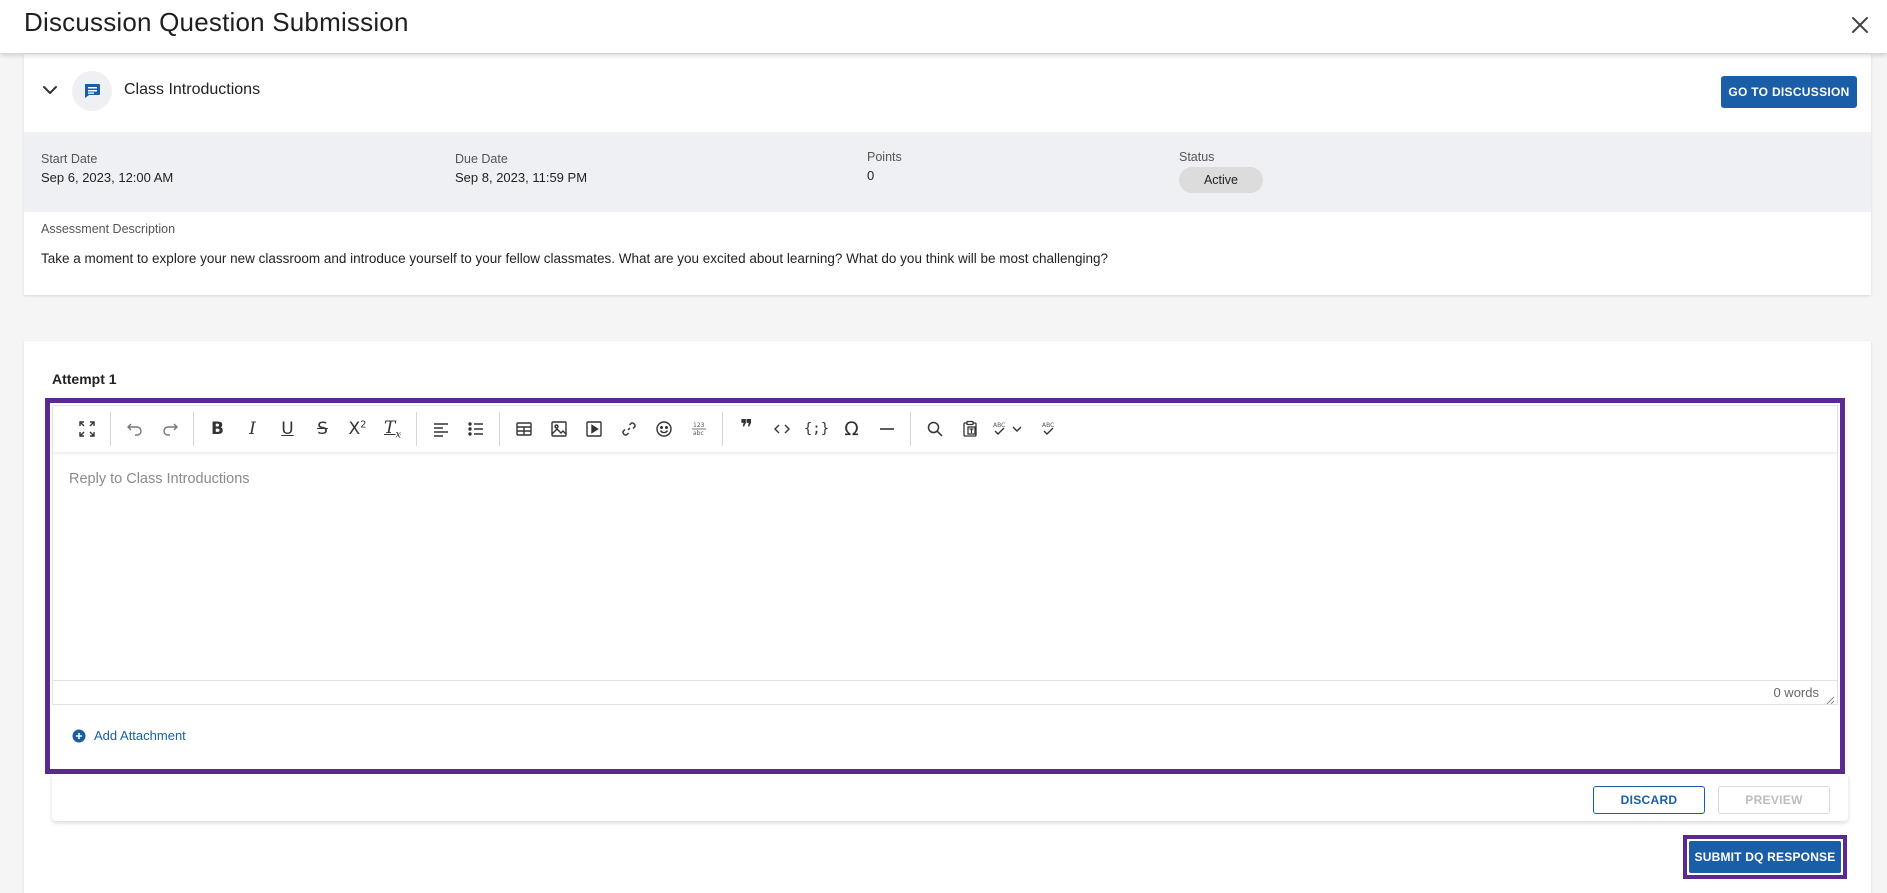  What do you see at coordinates (134, 429) in the screenshot?
I see `undo-icon` at bounding box center [134, 429].